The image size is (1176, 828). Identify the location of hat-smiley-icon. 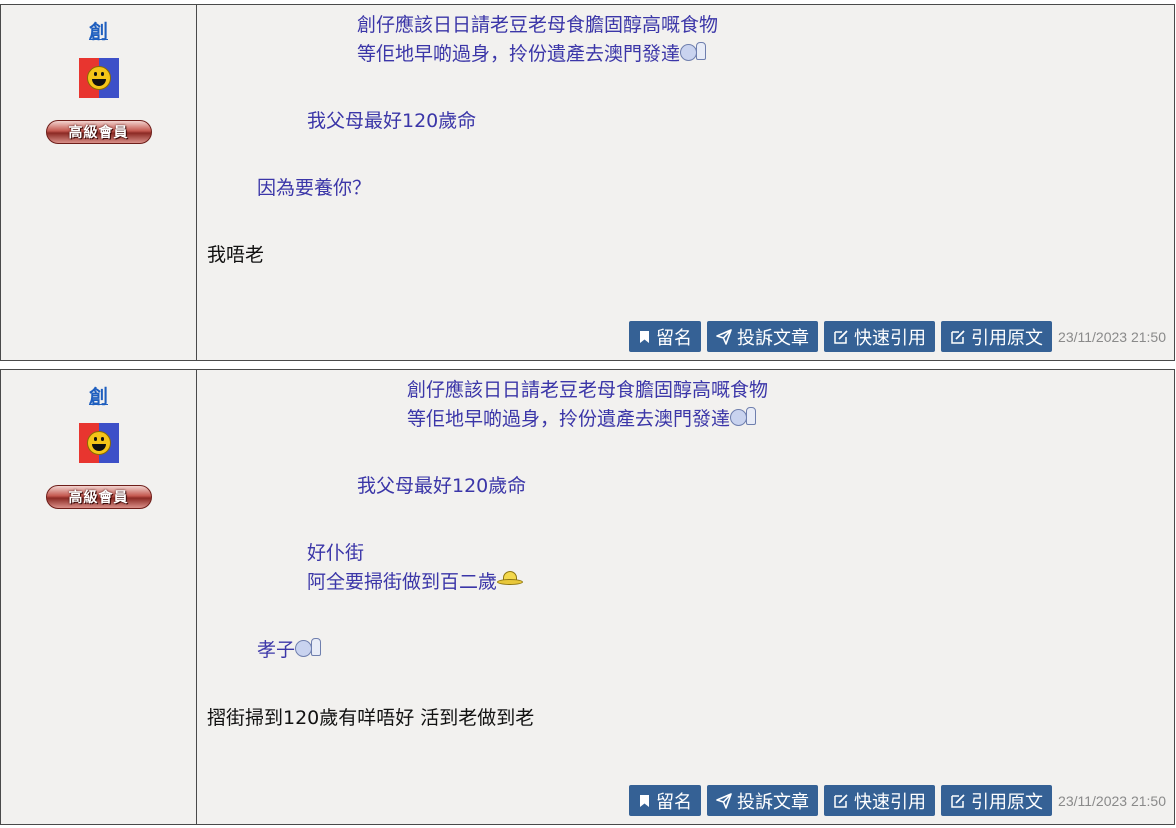
(510, 580).